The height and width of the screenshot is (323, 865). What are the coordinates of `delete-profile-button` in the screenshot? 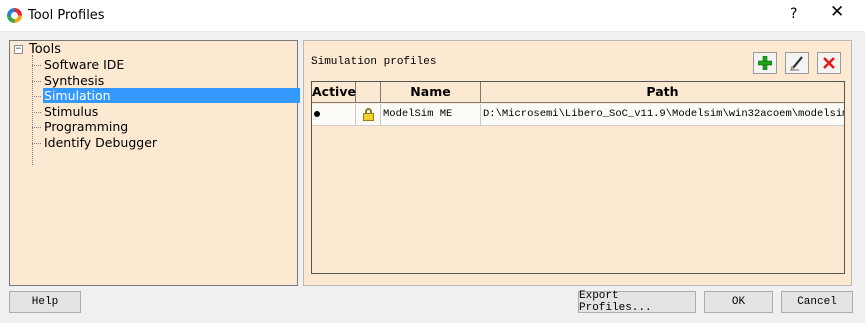 It's located at (829, 63).